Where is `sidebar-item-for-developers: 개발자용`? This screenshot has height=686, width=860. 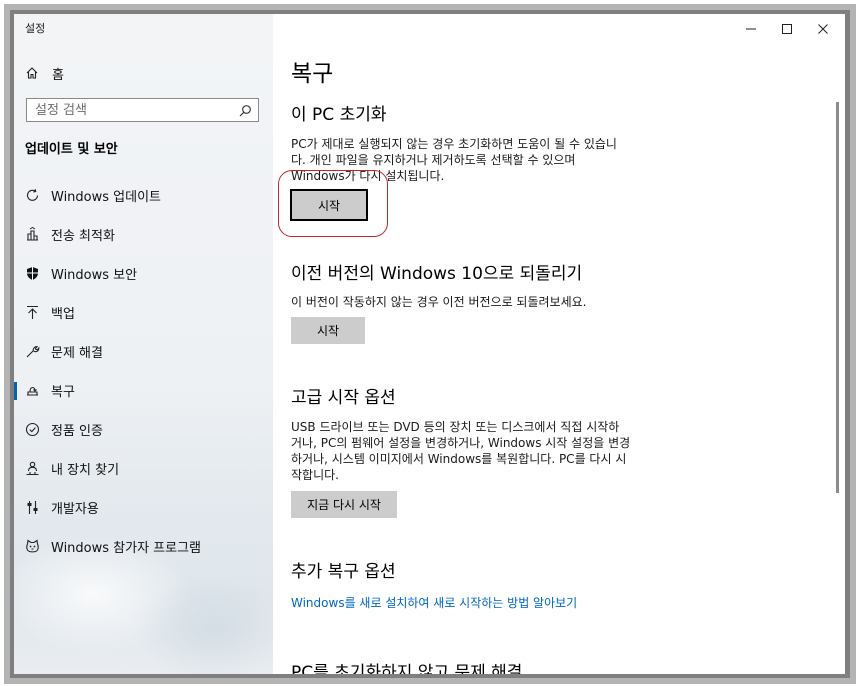
sidebar-item-for-developers: 개발자용 is located at coordinates (143, 507).